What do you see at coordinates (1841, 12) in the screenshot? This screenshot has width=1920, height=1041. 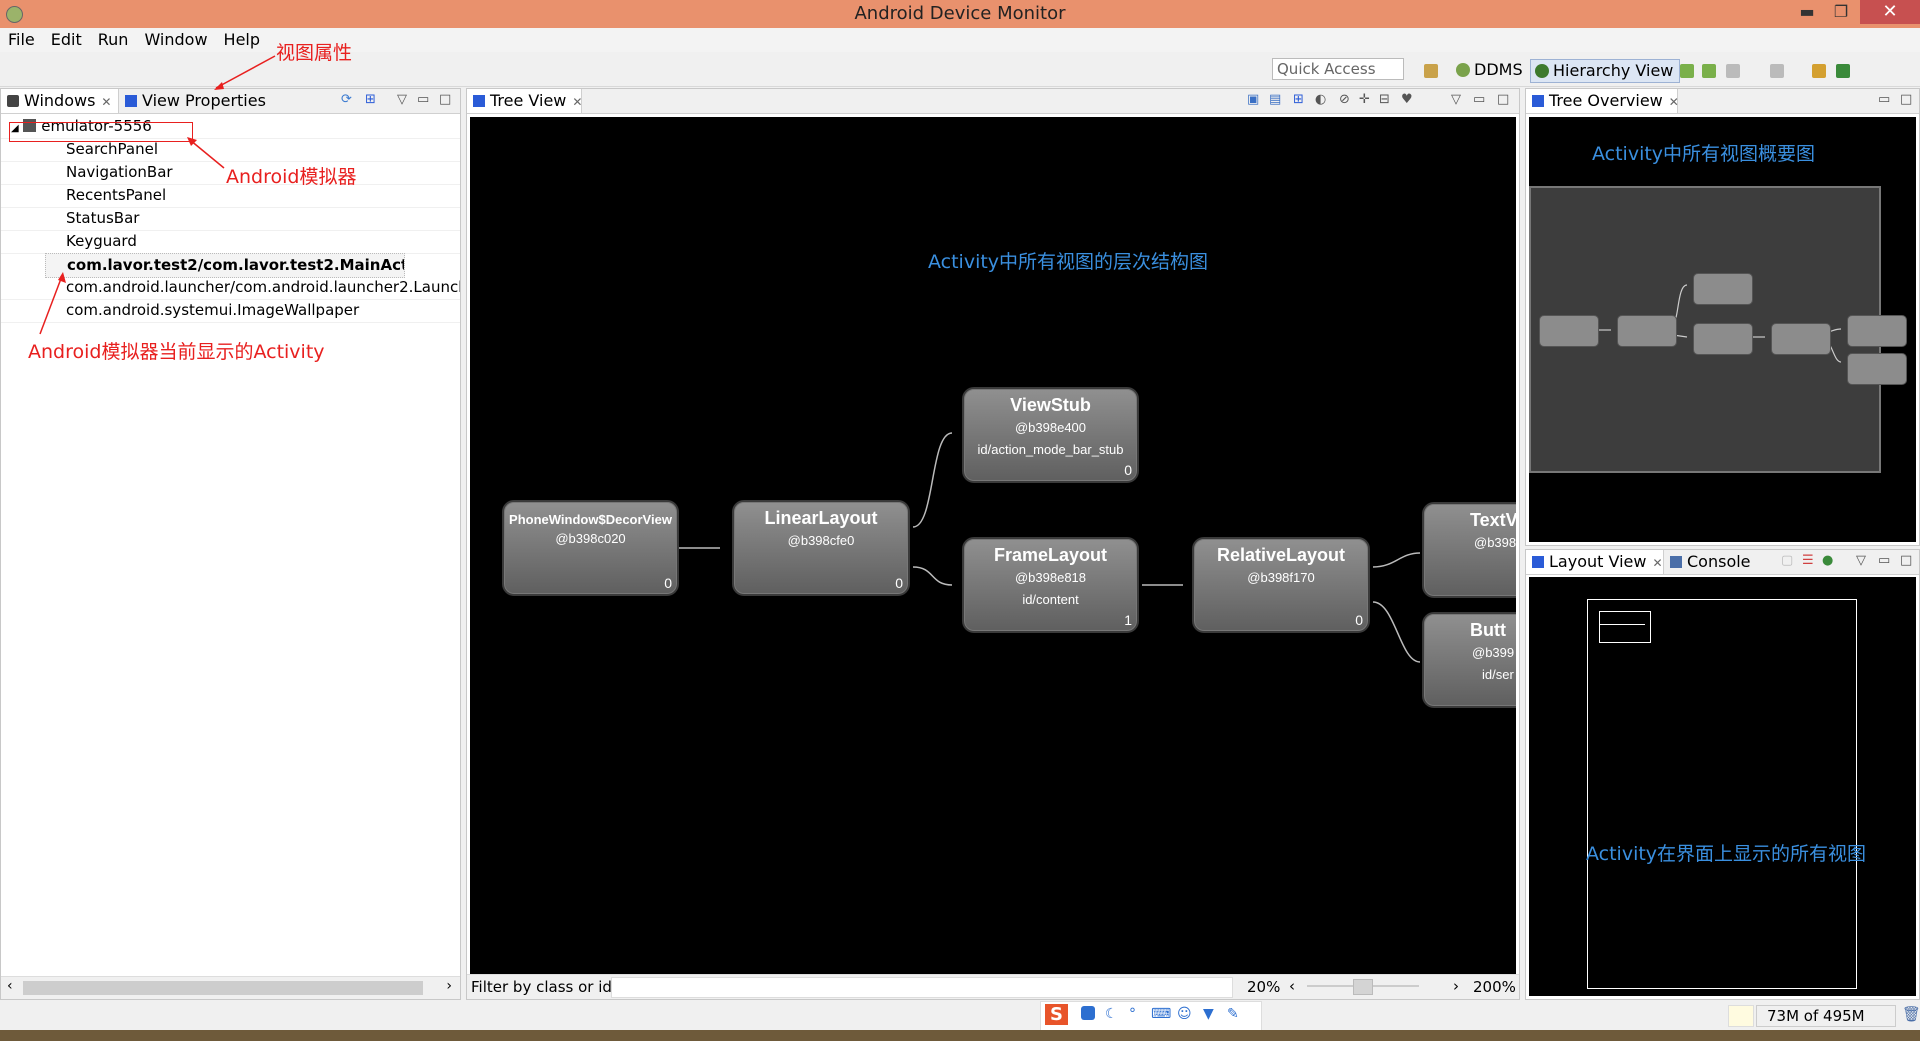 I see `maximize-button: ❐` at bounding box center [1841, 12].